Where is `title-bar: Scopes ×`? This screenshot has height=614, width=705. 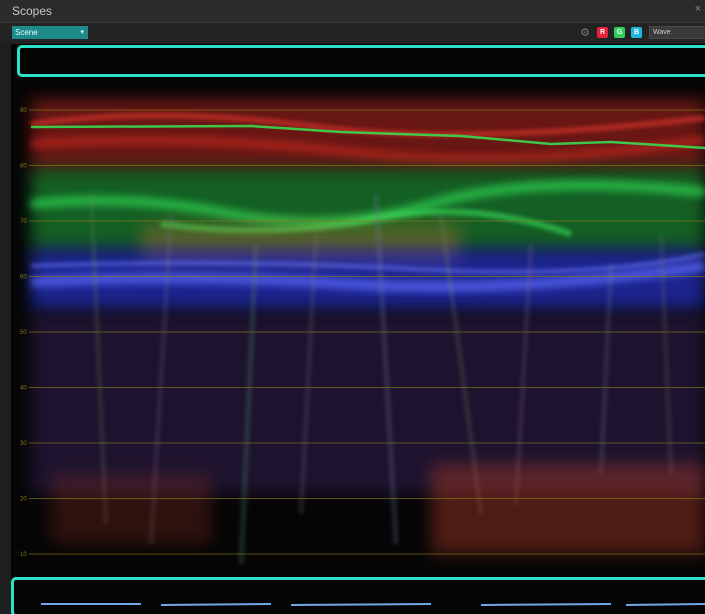
title-bar: Scopes × is located at coordinates (352, 11).